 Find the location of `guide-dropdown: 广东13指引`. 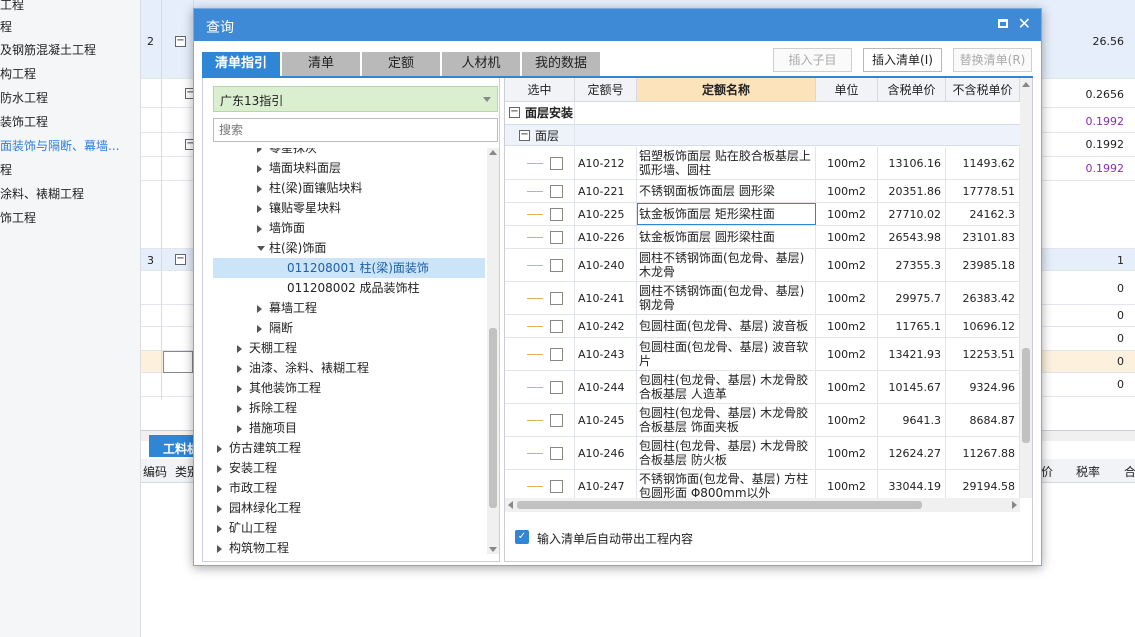

guide-dropdown: 广东13指引 is located at coordinates (355, 99).